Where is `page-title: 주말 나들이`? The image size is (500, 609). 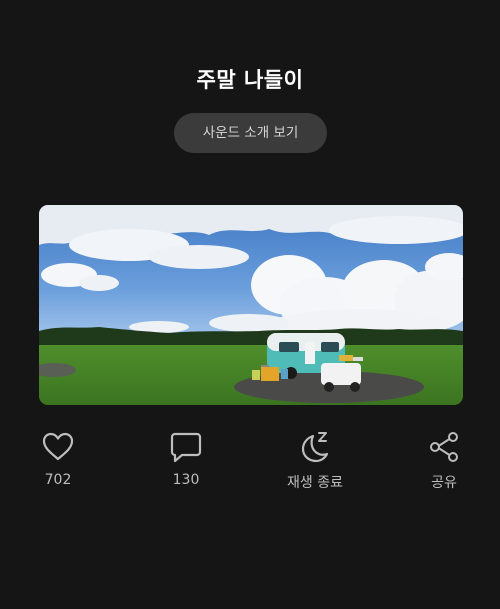 page-title: 주말 나들이 is located at coordinates (250, 80).